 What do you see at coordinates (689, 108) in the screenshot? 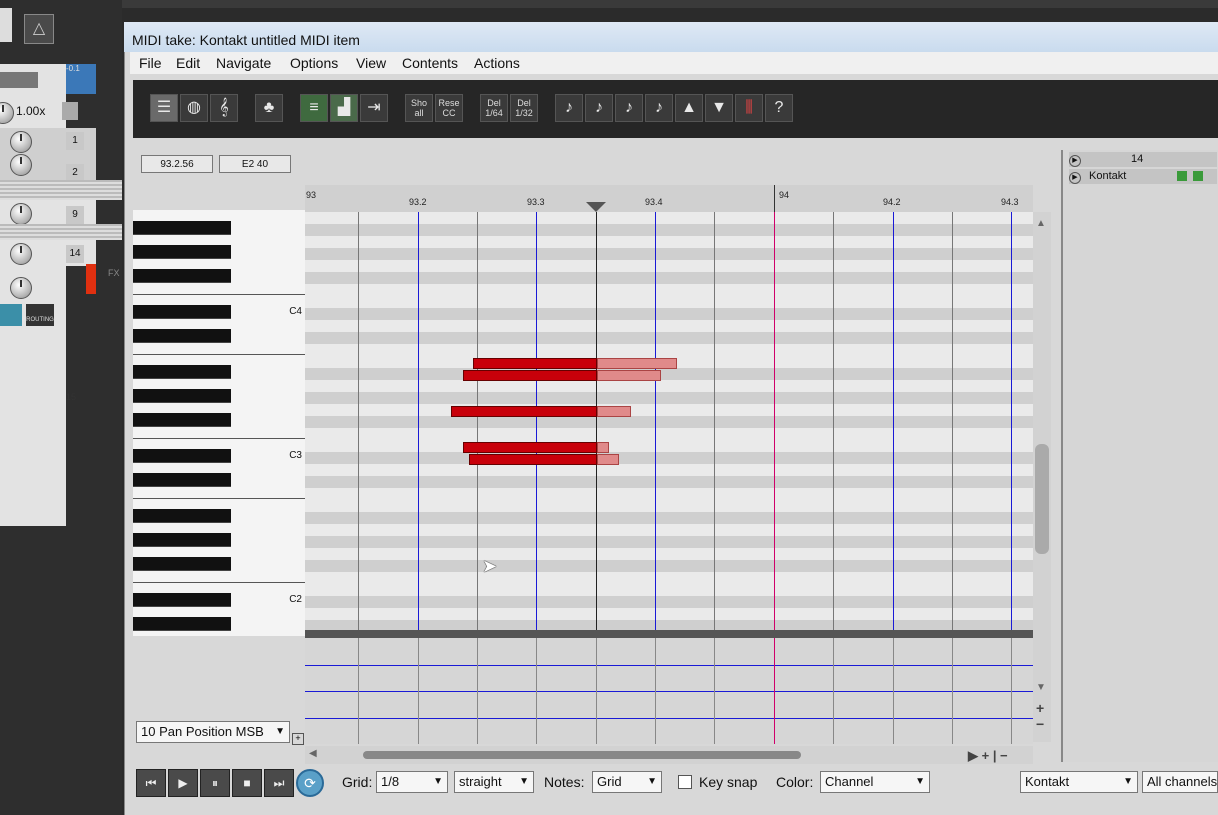
I see `velocity-up-icon: ▲` at bounding box center [689, 108].